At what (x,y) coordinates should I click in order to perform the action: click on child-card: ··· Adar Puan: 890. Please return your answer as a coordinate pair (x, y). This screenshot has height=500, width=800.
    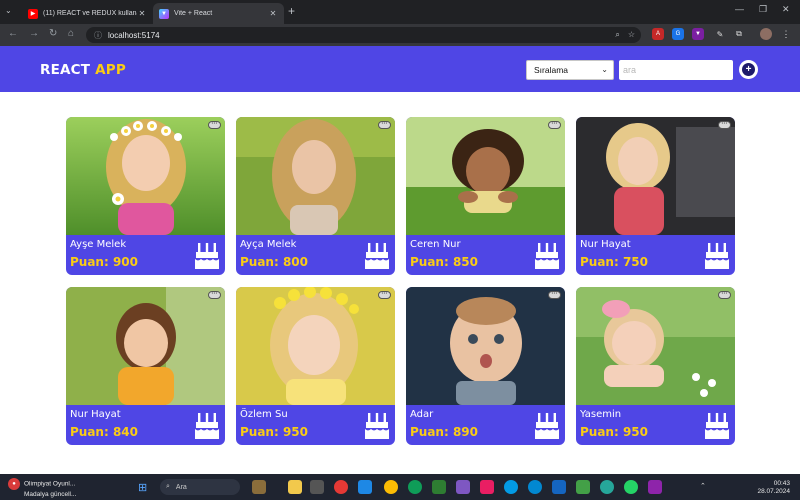
    Looking at the image, I should click on (485, 366).